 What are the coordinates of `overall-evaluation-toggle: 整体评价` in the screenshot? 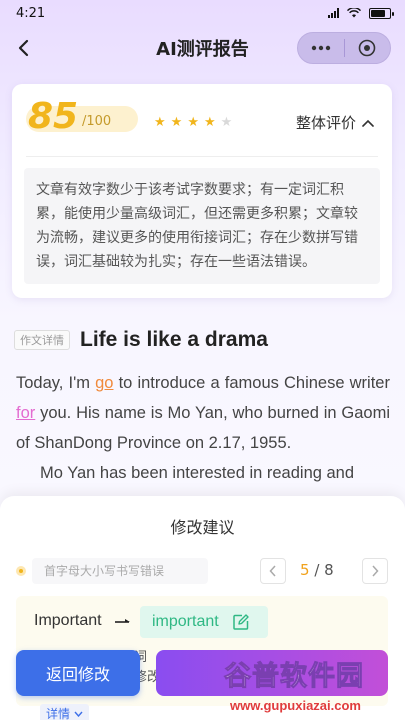 It's located at (335, 122).